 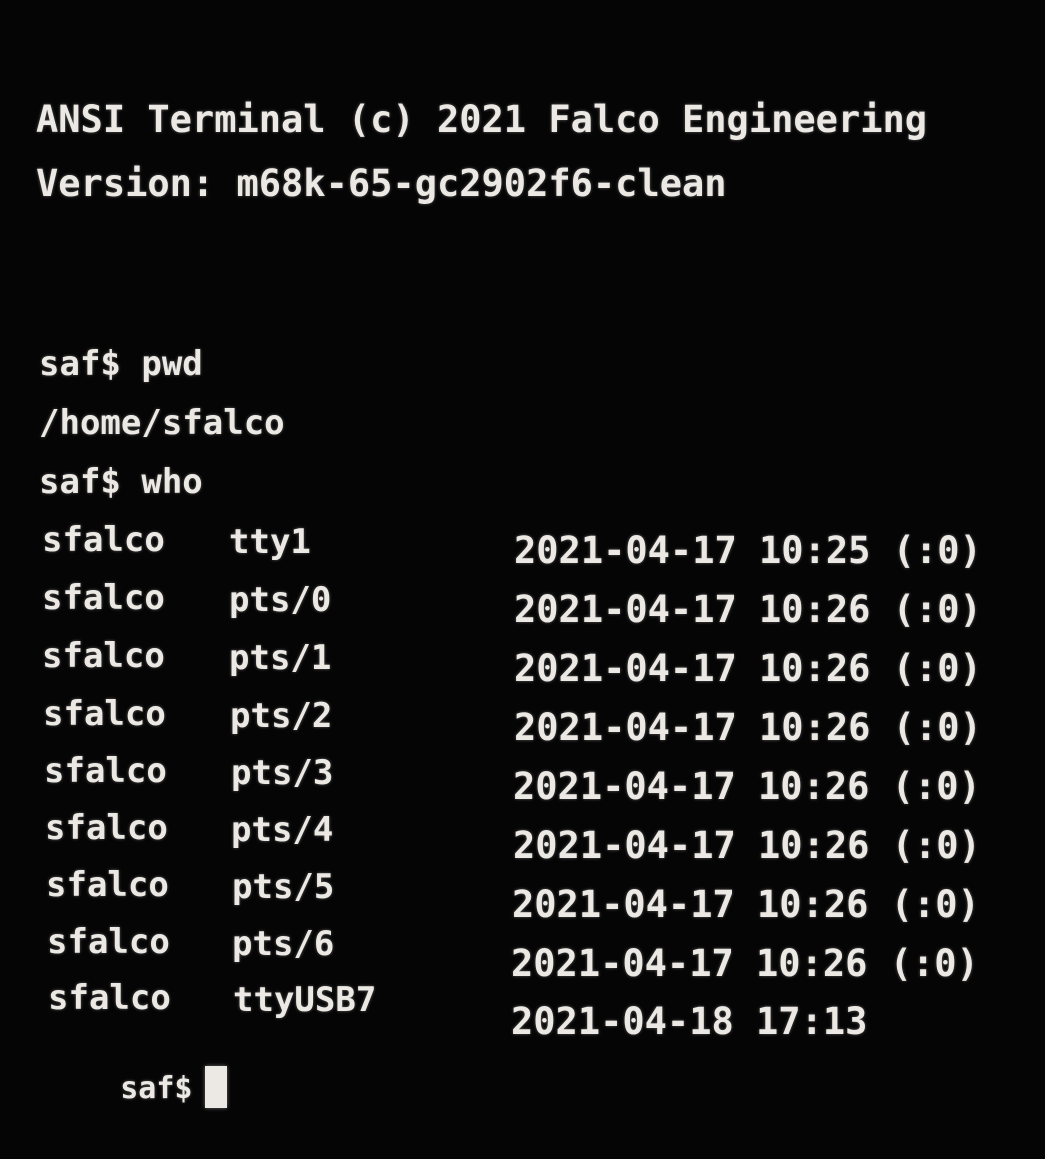 I want to click on who-tty-cell: tty1, so click(x=270, y=542).